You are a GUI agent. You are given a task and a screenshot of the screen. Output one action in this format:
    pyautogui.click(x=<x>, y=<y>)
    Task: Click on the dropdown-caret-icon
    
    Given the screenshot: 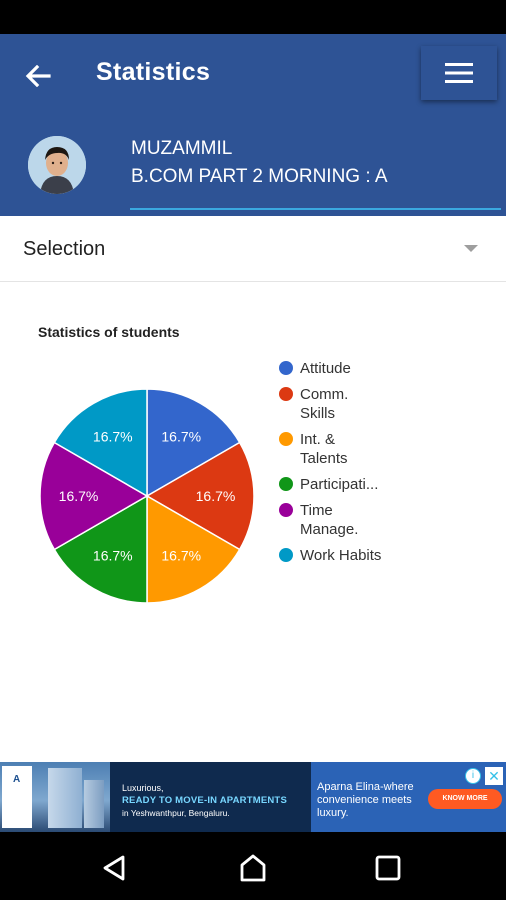 What is the action you would take?
    pyautogui.click(x=471, y=248)
    